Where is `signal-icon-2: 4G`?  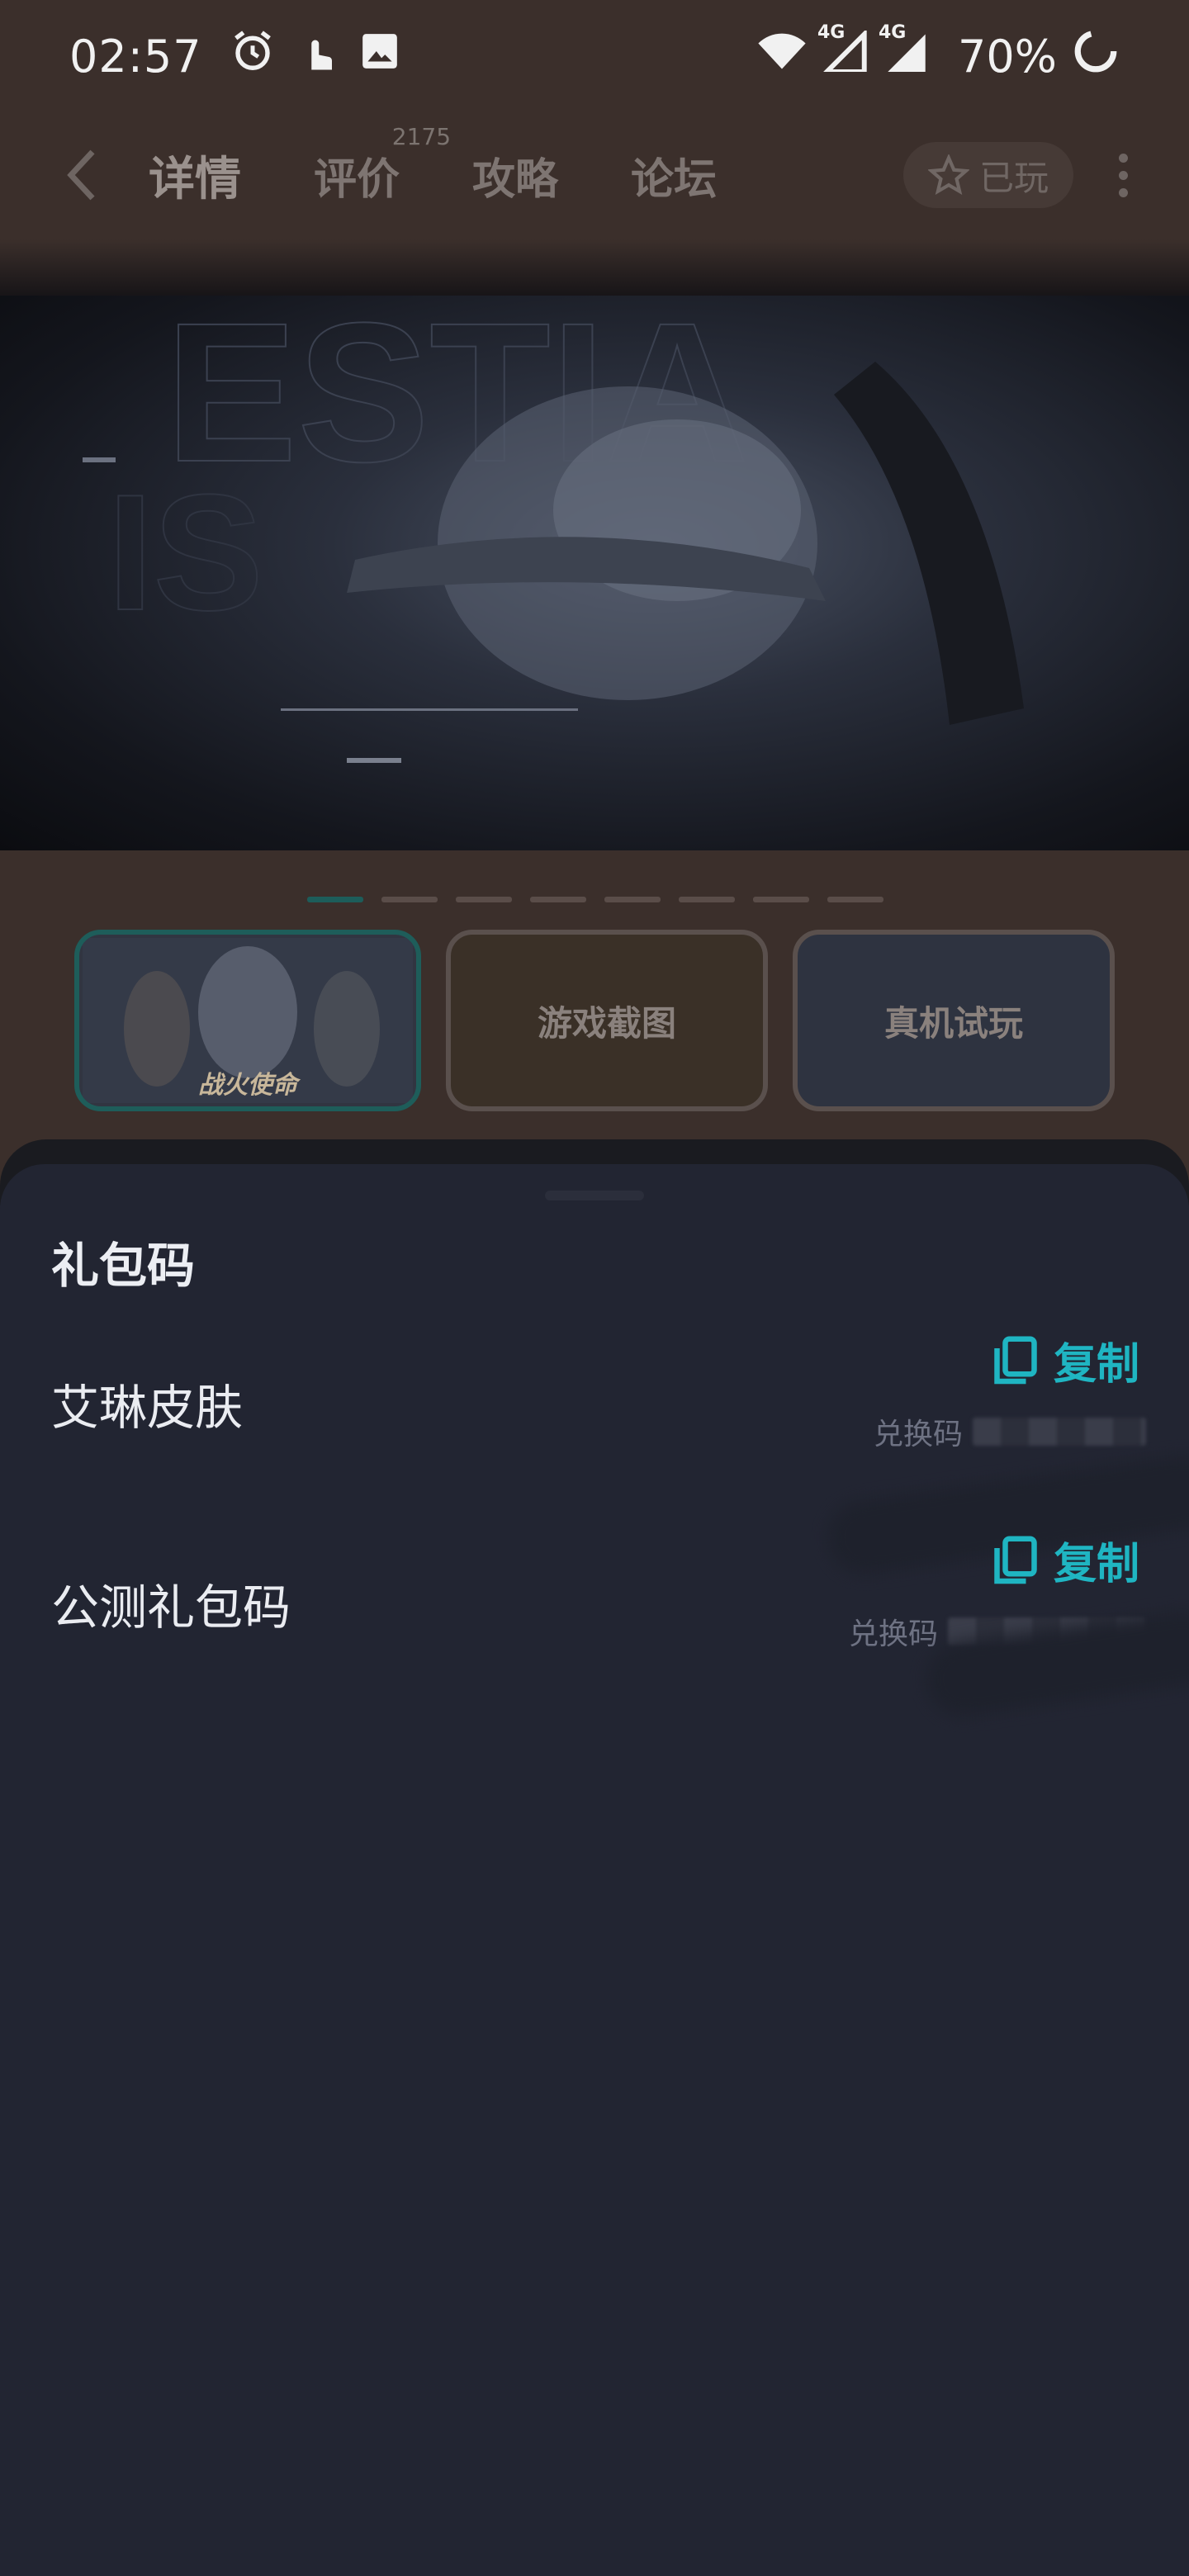
signal-icon-2: 4G is located at coordinates (904, 52).